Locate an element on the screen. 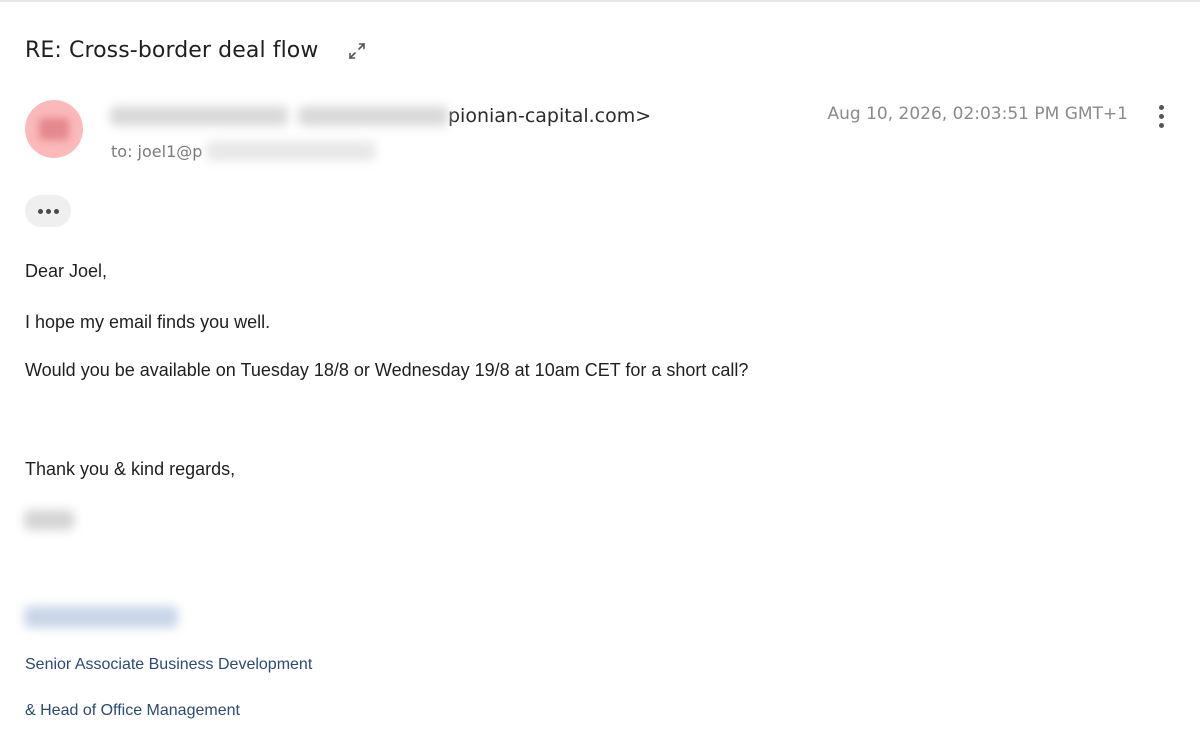 The width and height of the screenshot is (1200, 735). body-line-1: I hope my email finds you well. is located at coordinates (148, 322).